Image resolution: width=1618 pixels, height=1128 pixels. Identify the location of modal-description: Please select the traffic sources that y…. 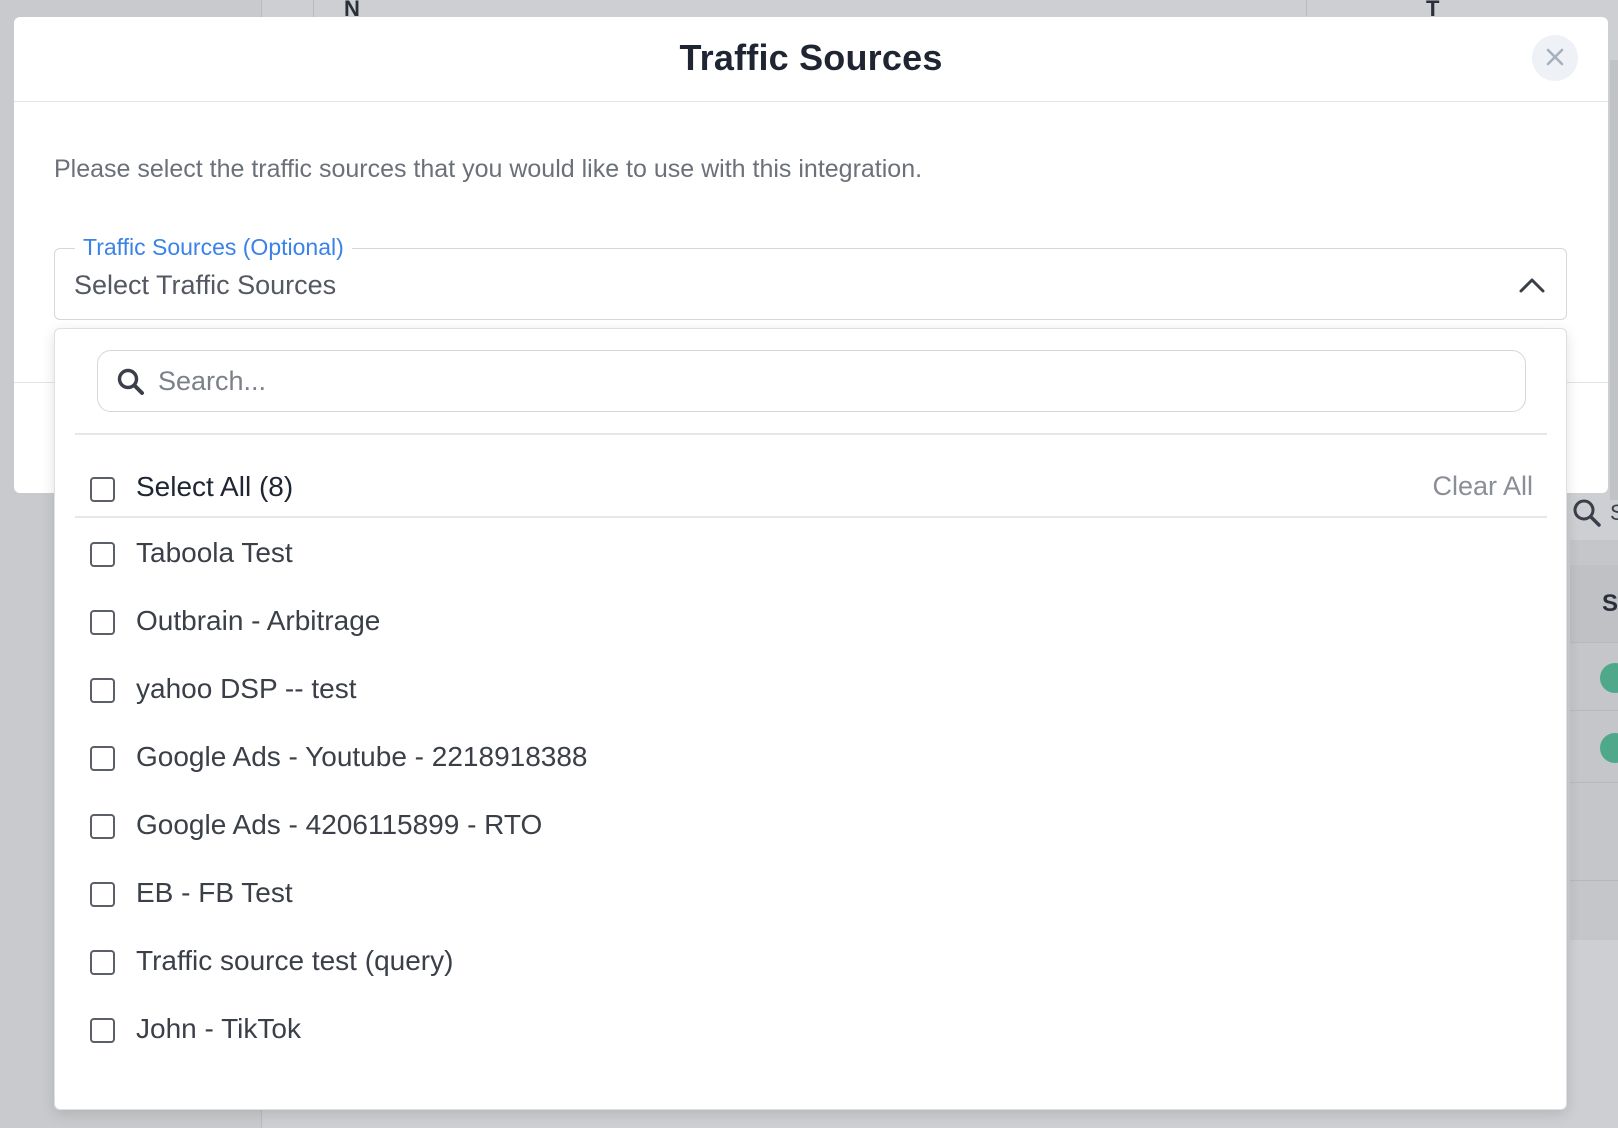
(488, 169).